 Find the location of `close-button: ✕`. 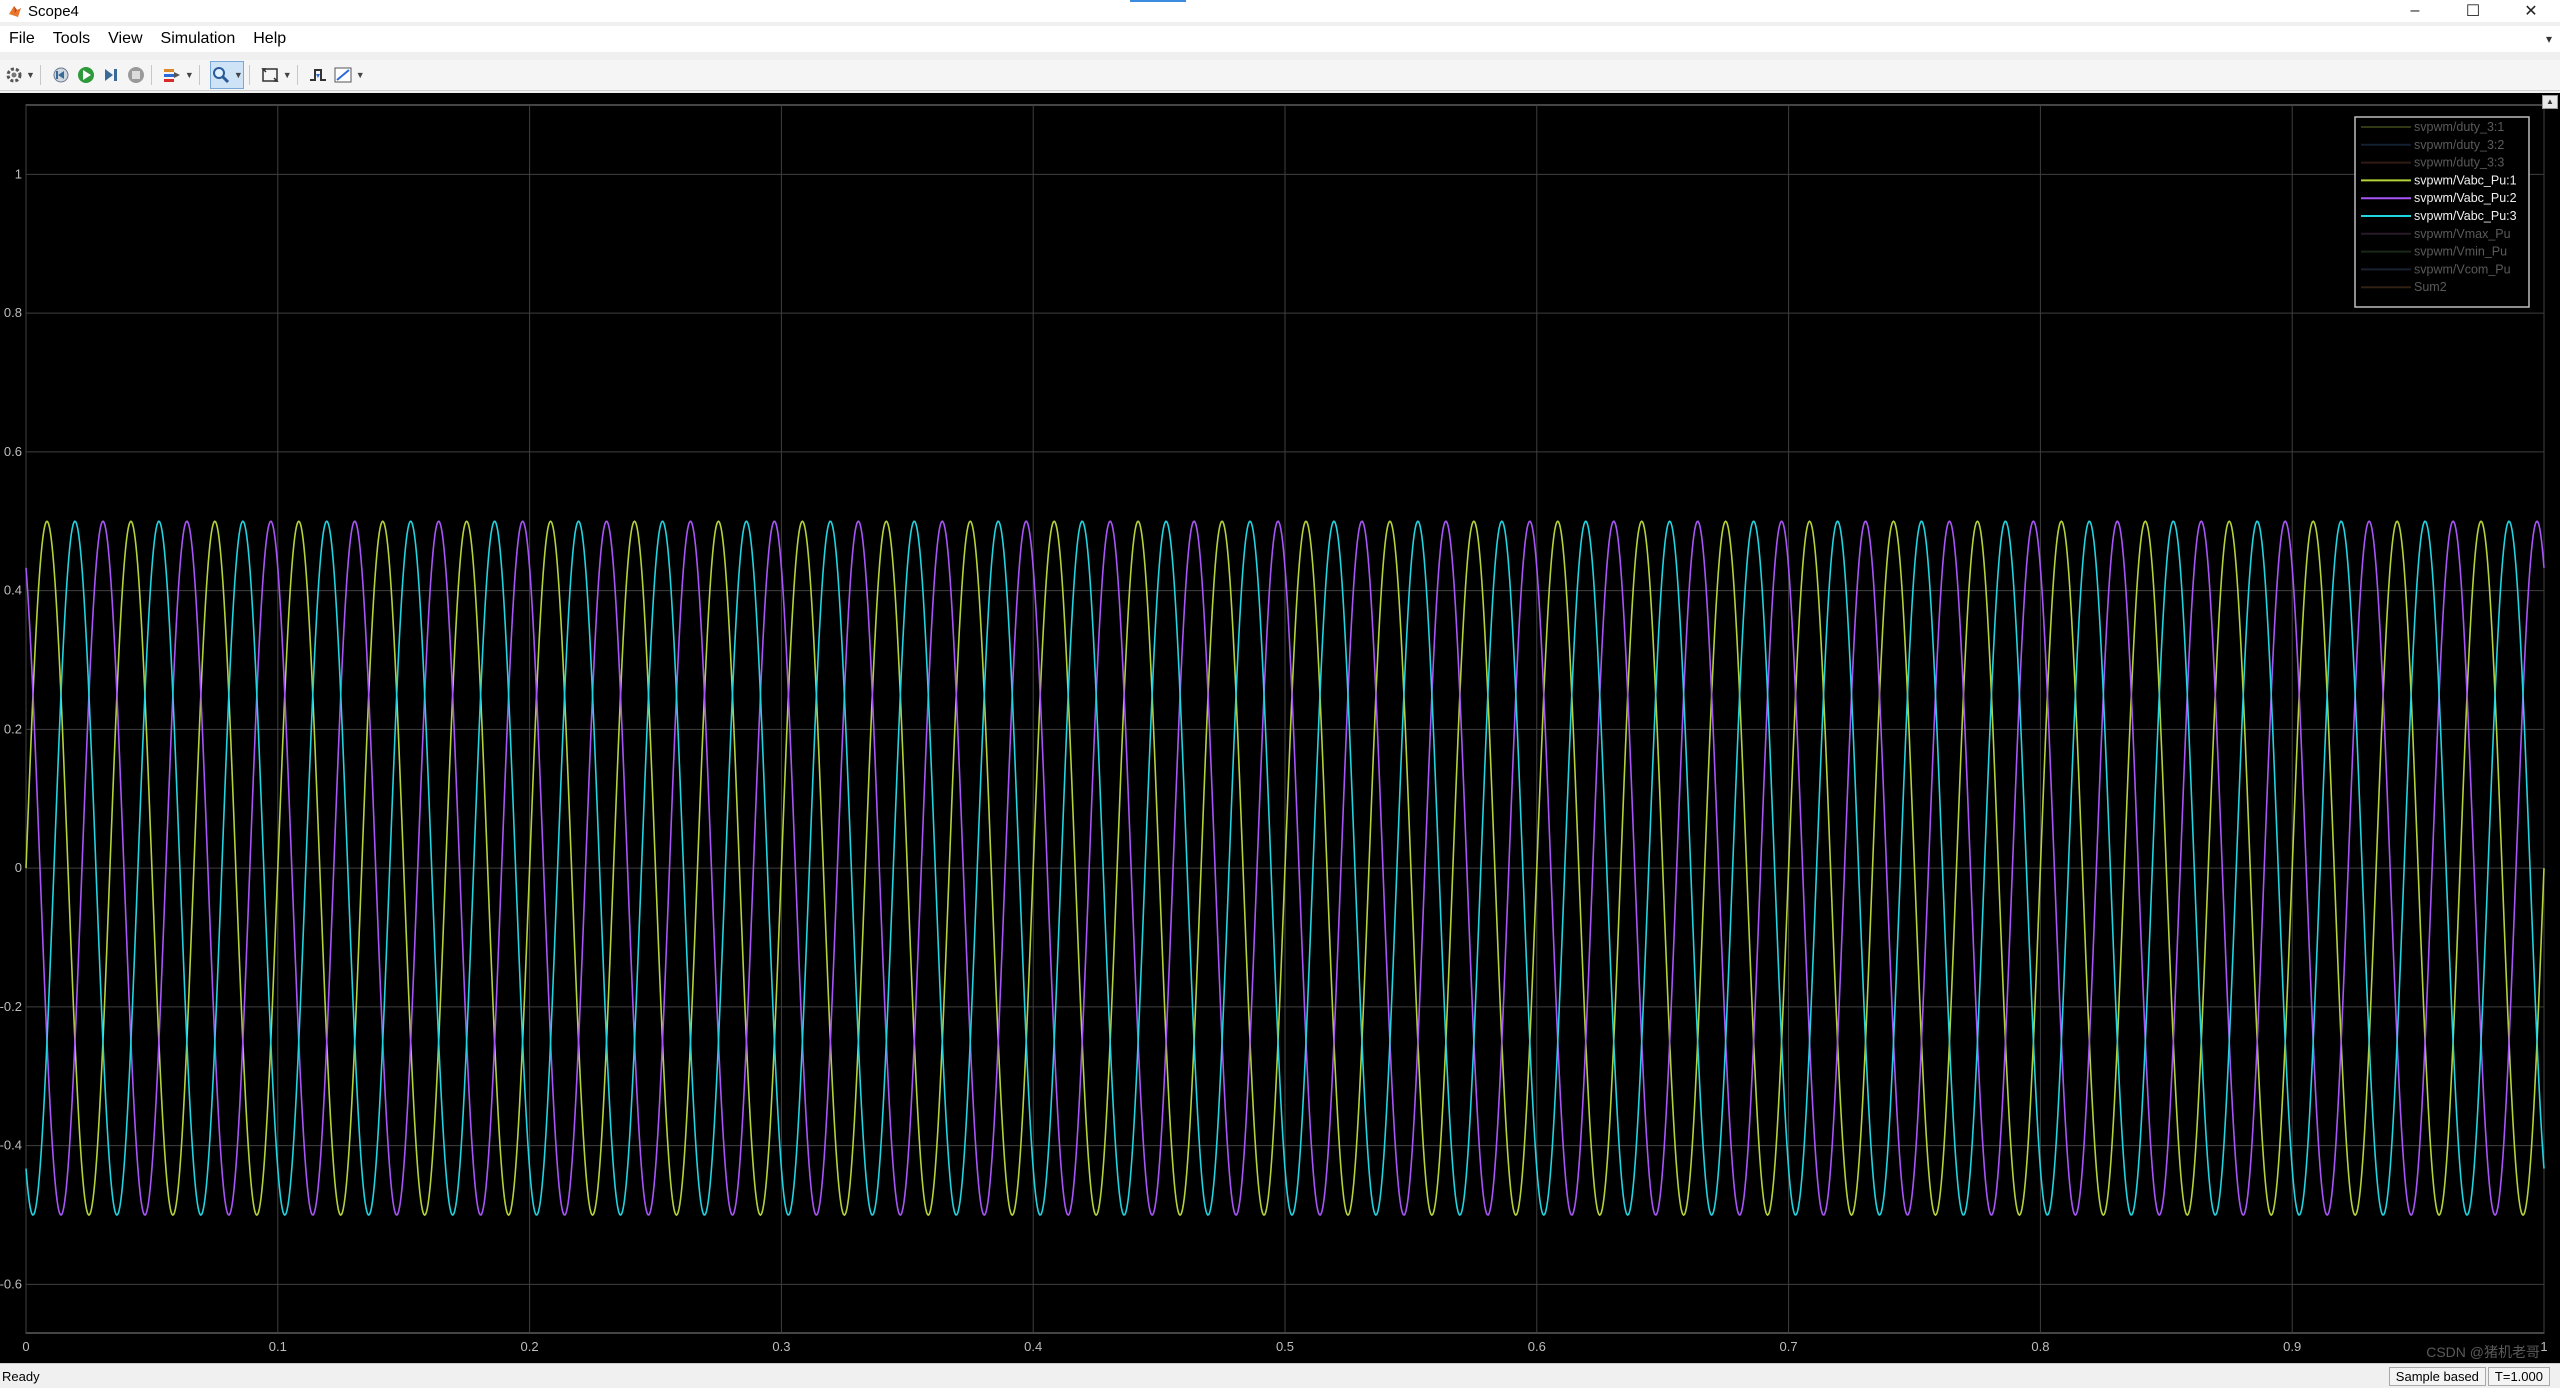

close-button: ✕ is located at coordinates (2531, 11).